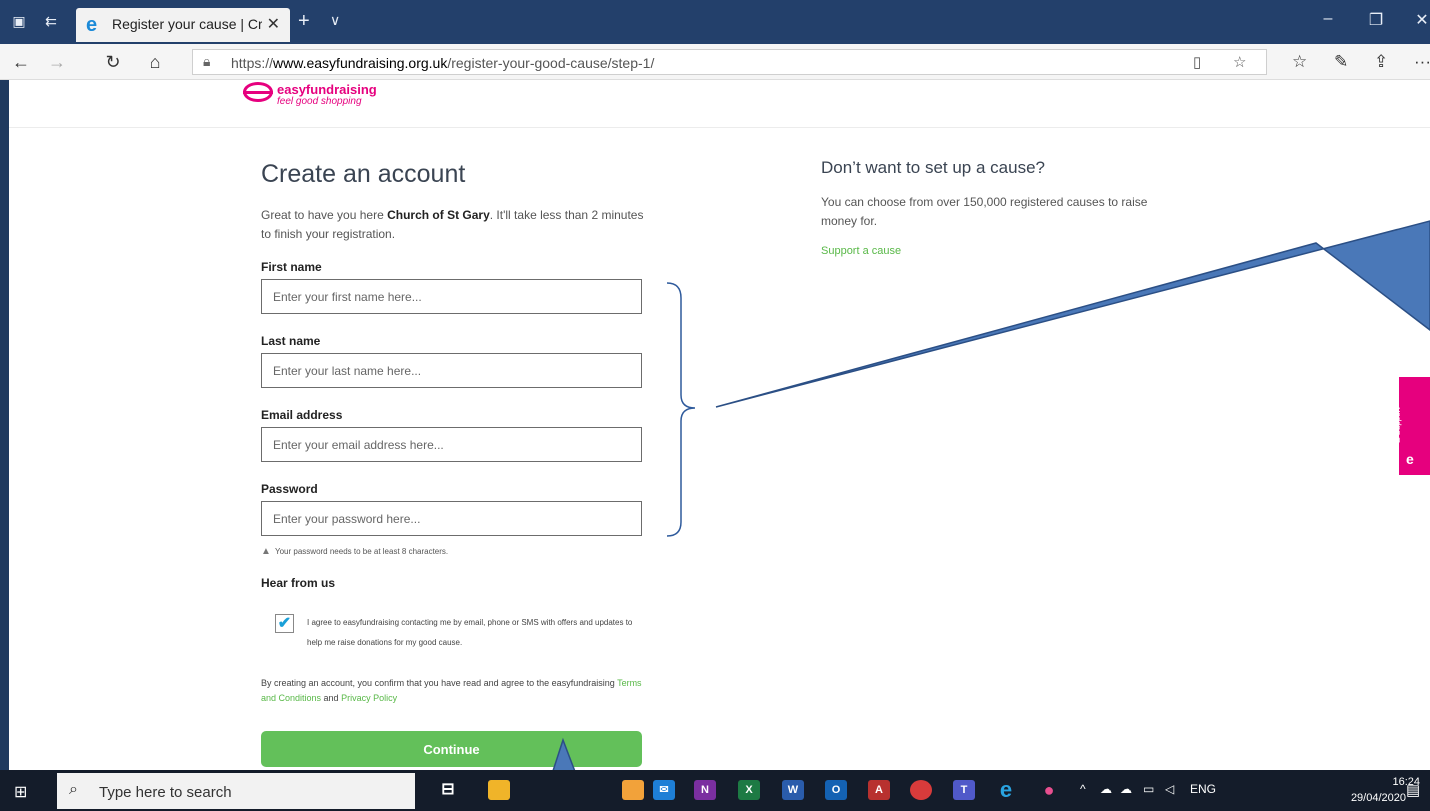  I want to click on padlock-icon: ▲, so click(266, 551).